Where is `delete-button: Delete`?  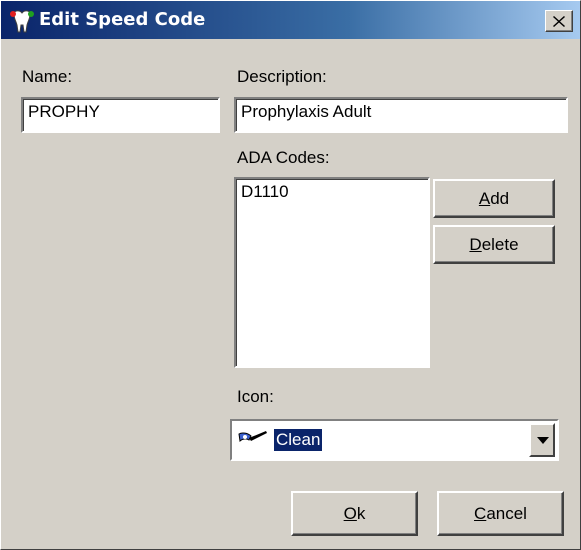 delete-button: Delete is located at coordinates (494, 244).